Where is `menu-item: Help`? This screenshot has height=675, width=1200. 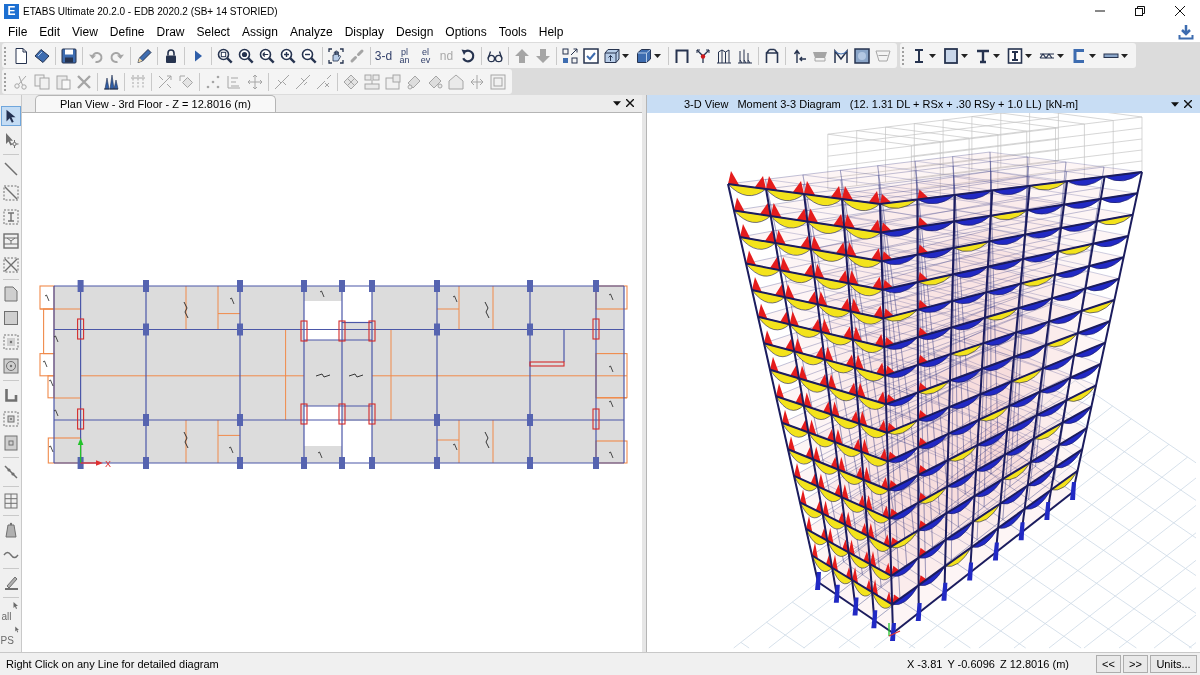 menu-item: Help is located at coordinates (551, 32).